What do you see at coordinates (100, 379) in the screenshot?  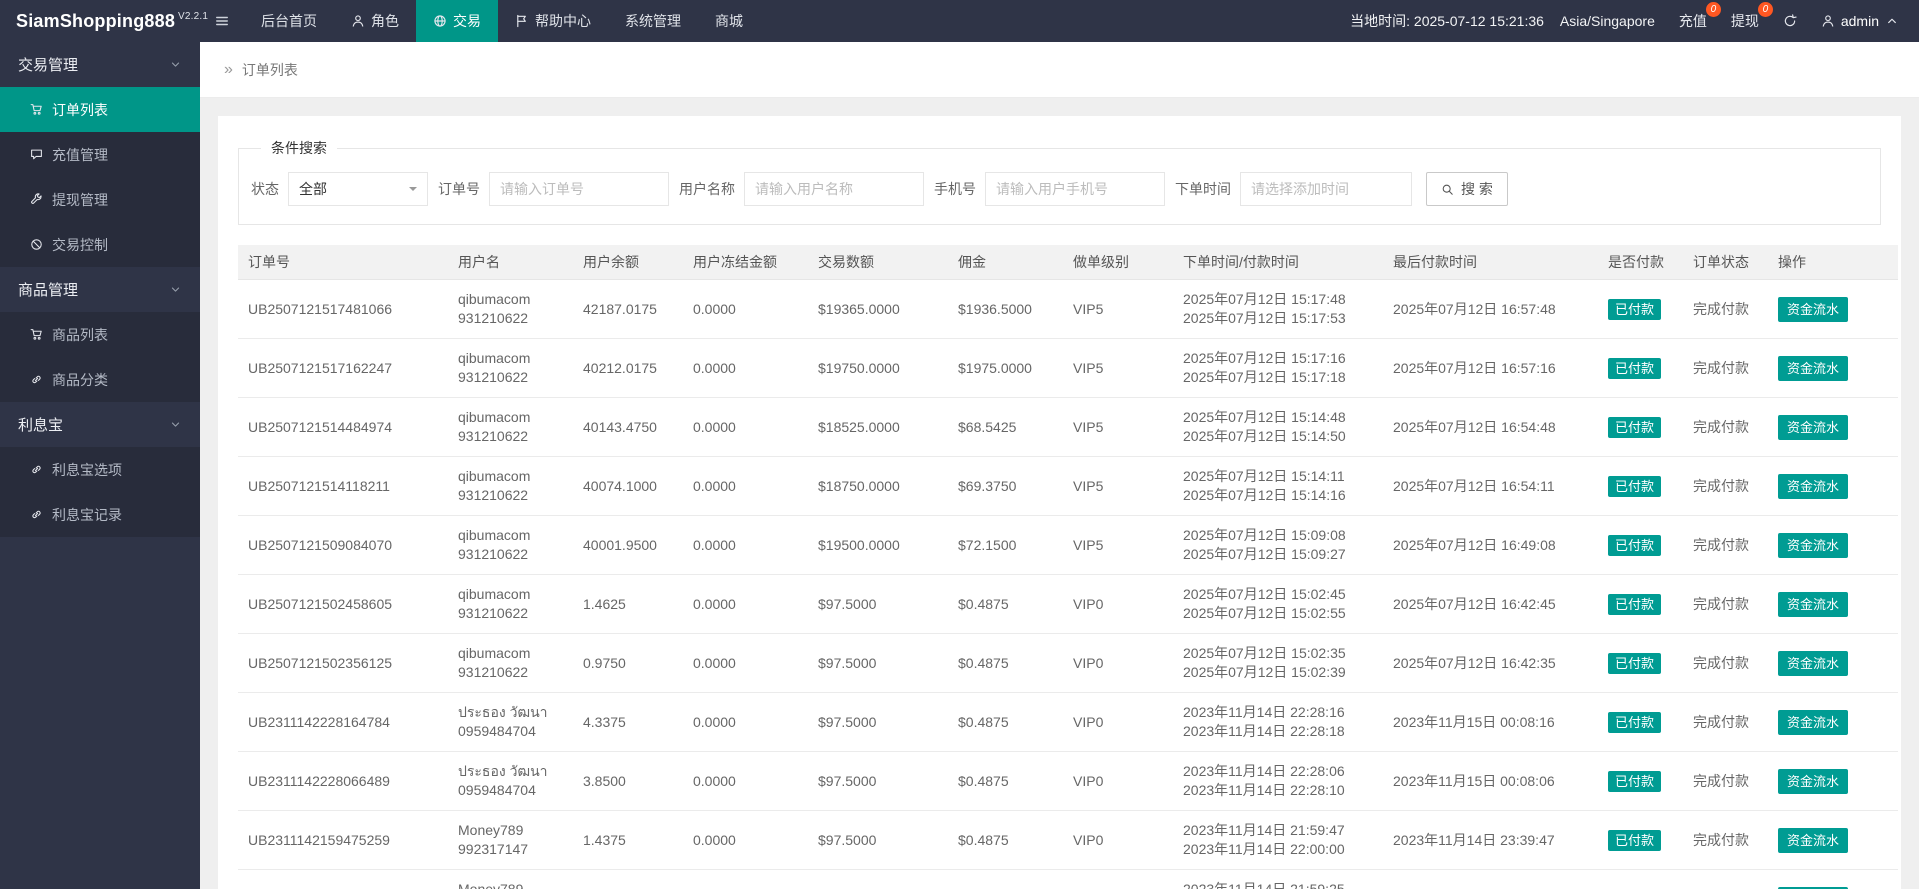 I see `sidebar-item-goods-category: 商品分类` at bounding box center [100, 379].